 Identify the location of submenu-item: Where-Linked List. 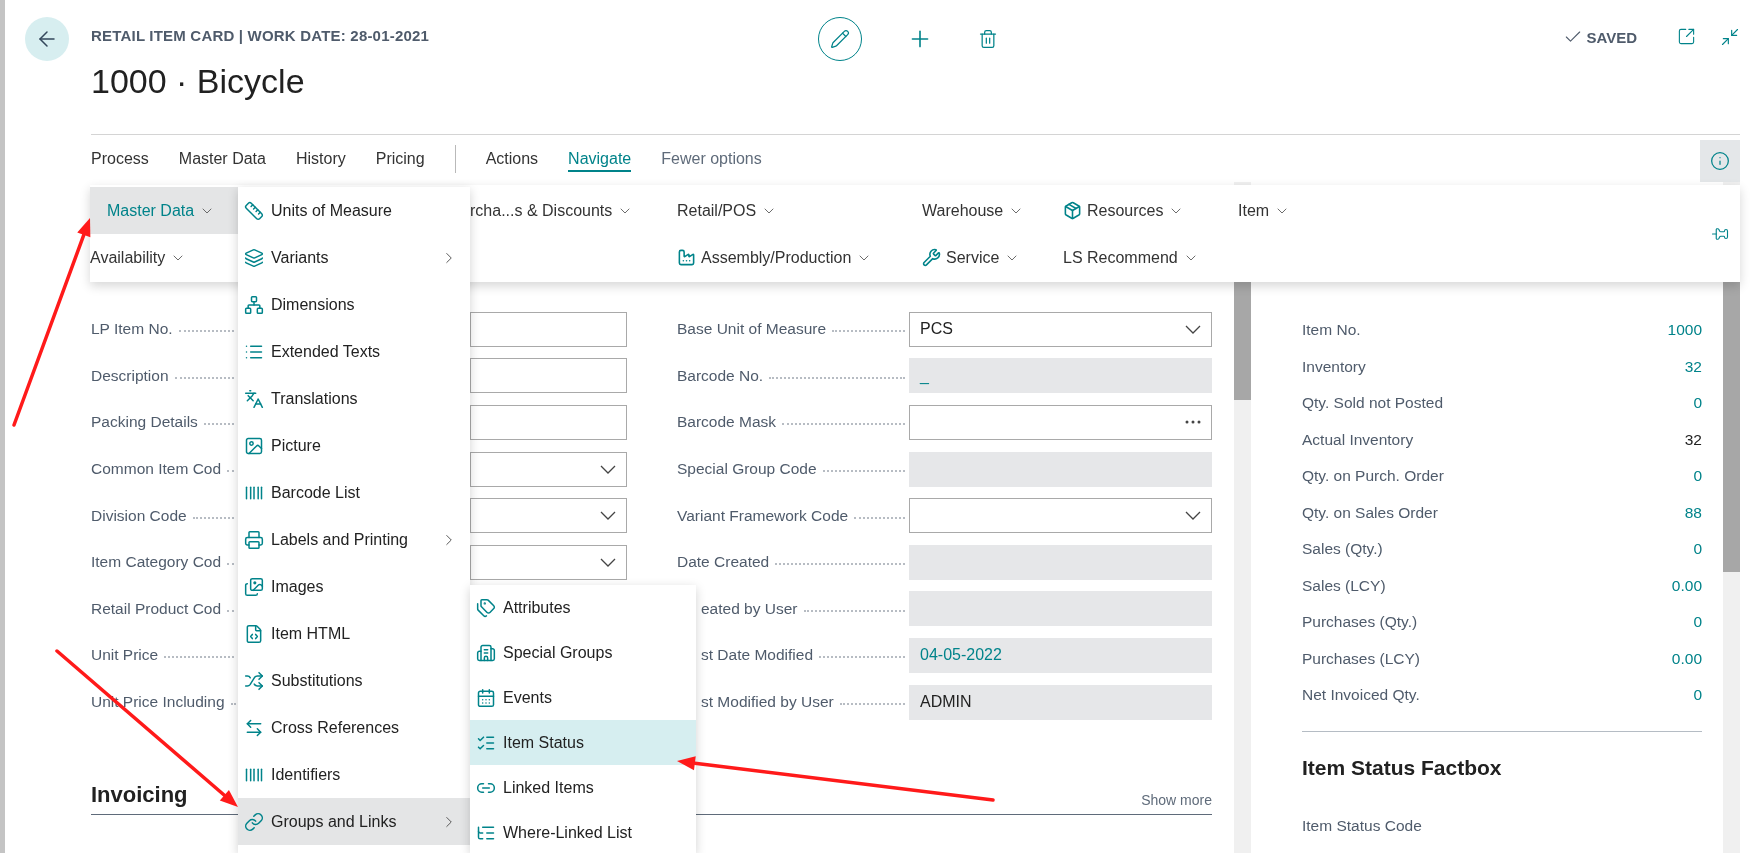
(583, 831).